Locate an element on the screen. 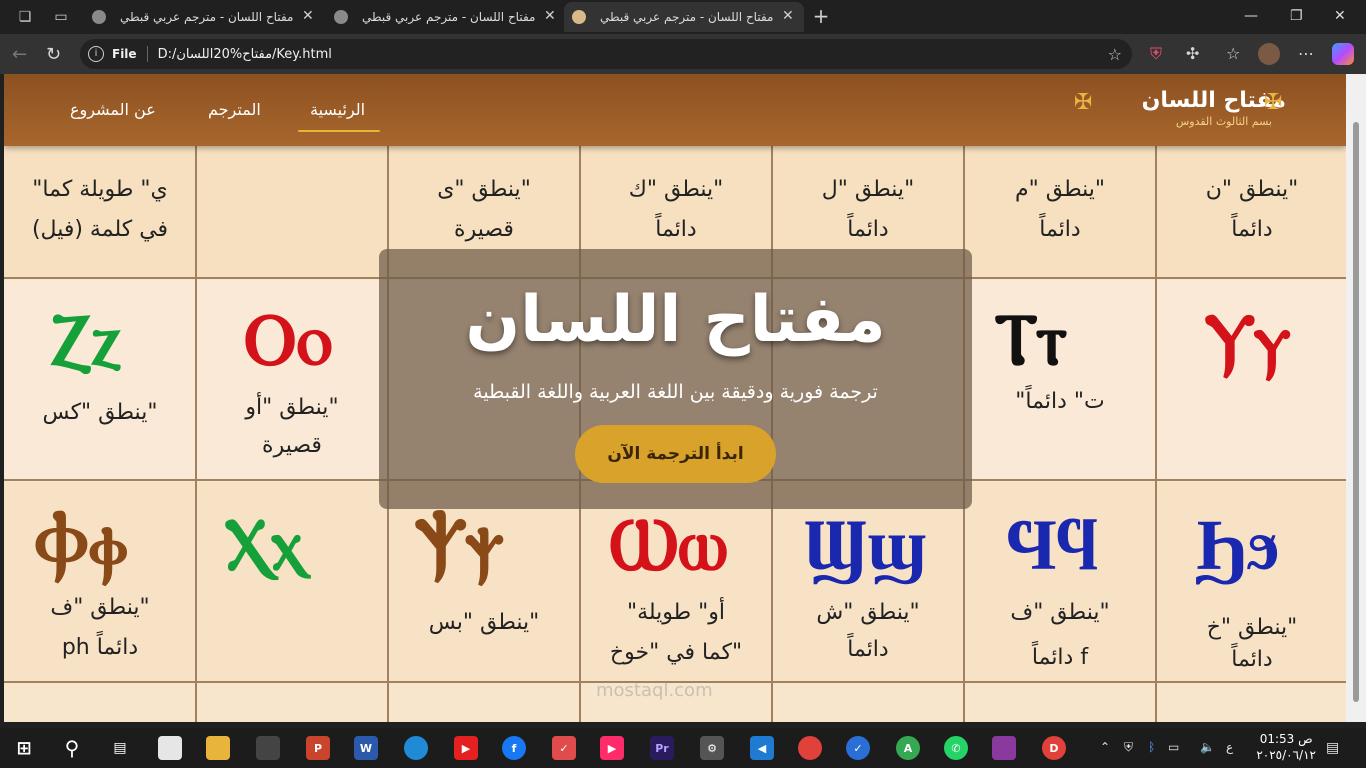 The height and width of the screenshot is (768, 1366). chrome-icon is located at coordinates (810, 748).